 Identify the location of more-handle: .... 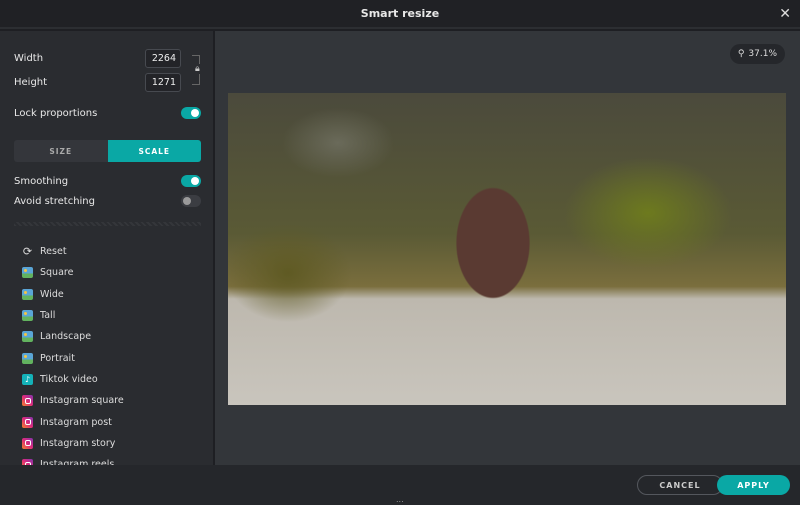
(400, 500).